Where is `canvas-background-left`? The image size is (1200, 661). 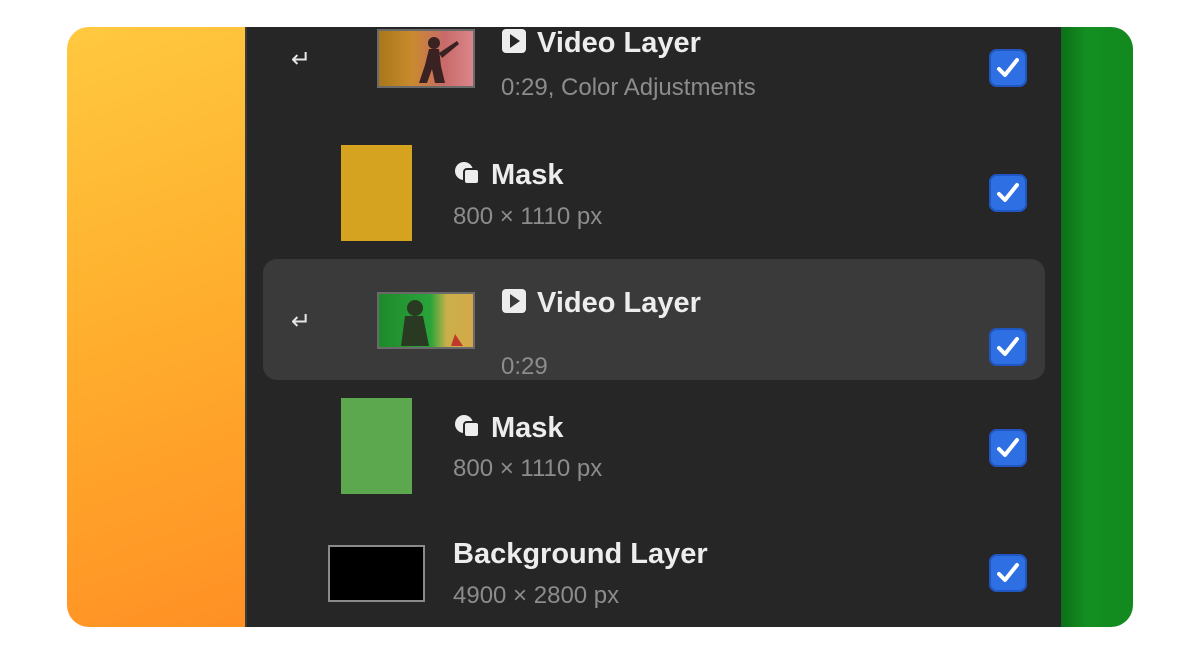
canvas-background-left is located at coordinates (156, 327).